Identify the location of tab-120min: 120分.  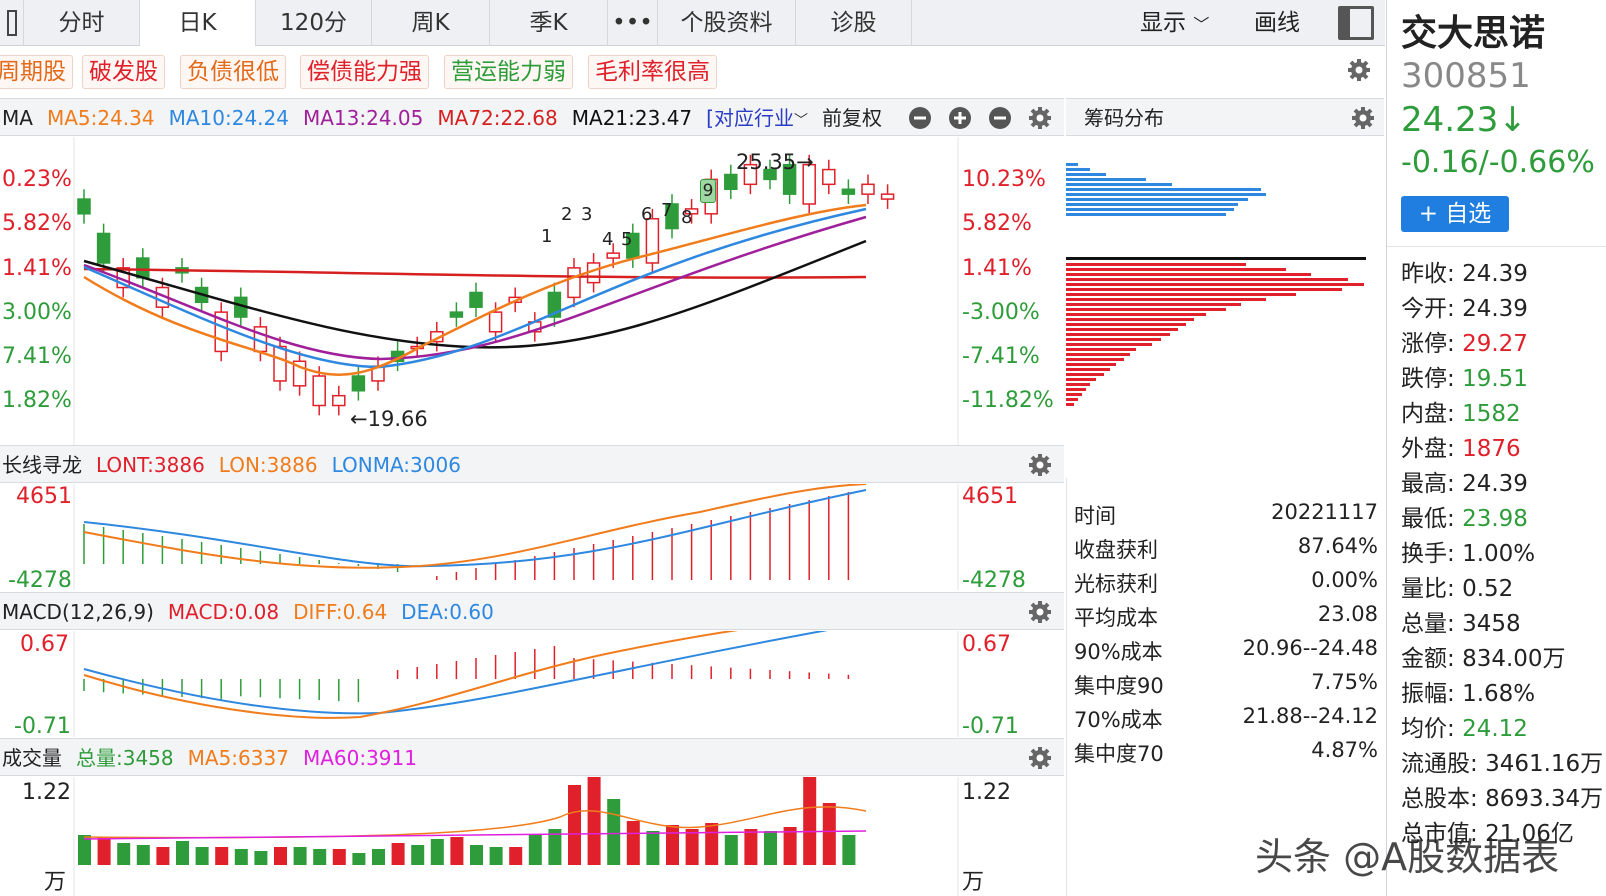
(314, 23).